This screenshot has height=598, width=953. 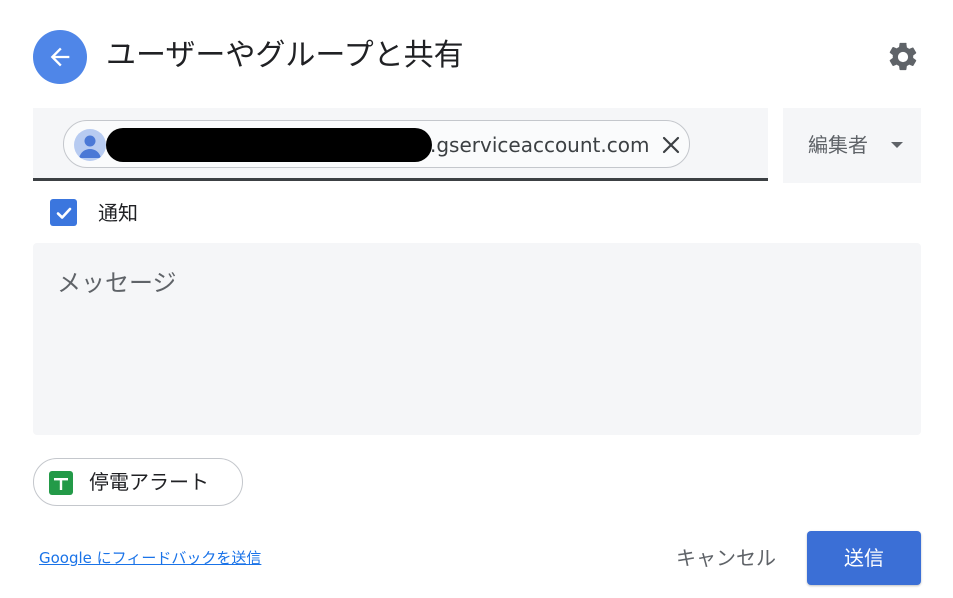 What do you see at coordinates (864, 558) in the screenshot?
I see `send-button: 送信` at bounding box center [864, 558].